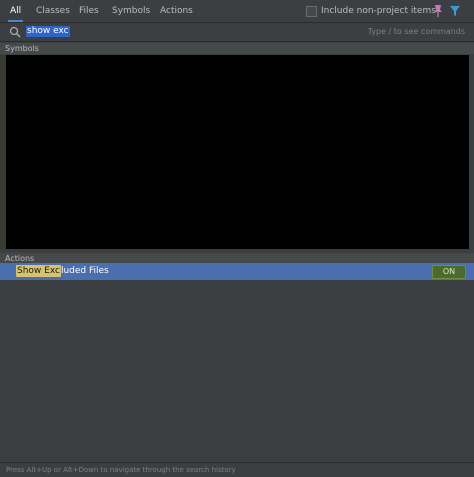 This screenshot has height=477, width=474. What do you see at coordinates (15, 32) in the screenshot?
I see `search-icon` at bounding box center [15, 32].